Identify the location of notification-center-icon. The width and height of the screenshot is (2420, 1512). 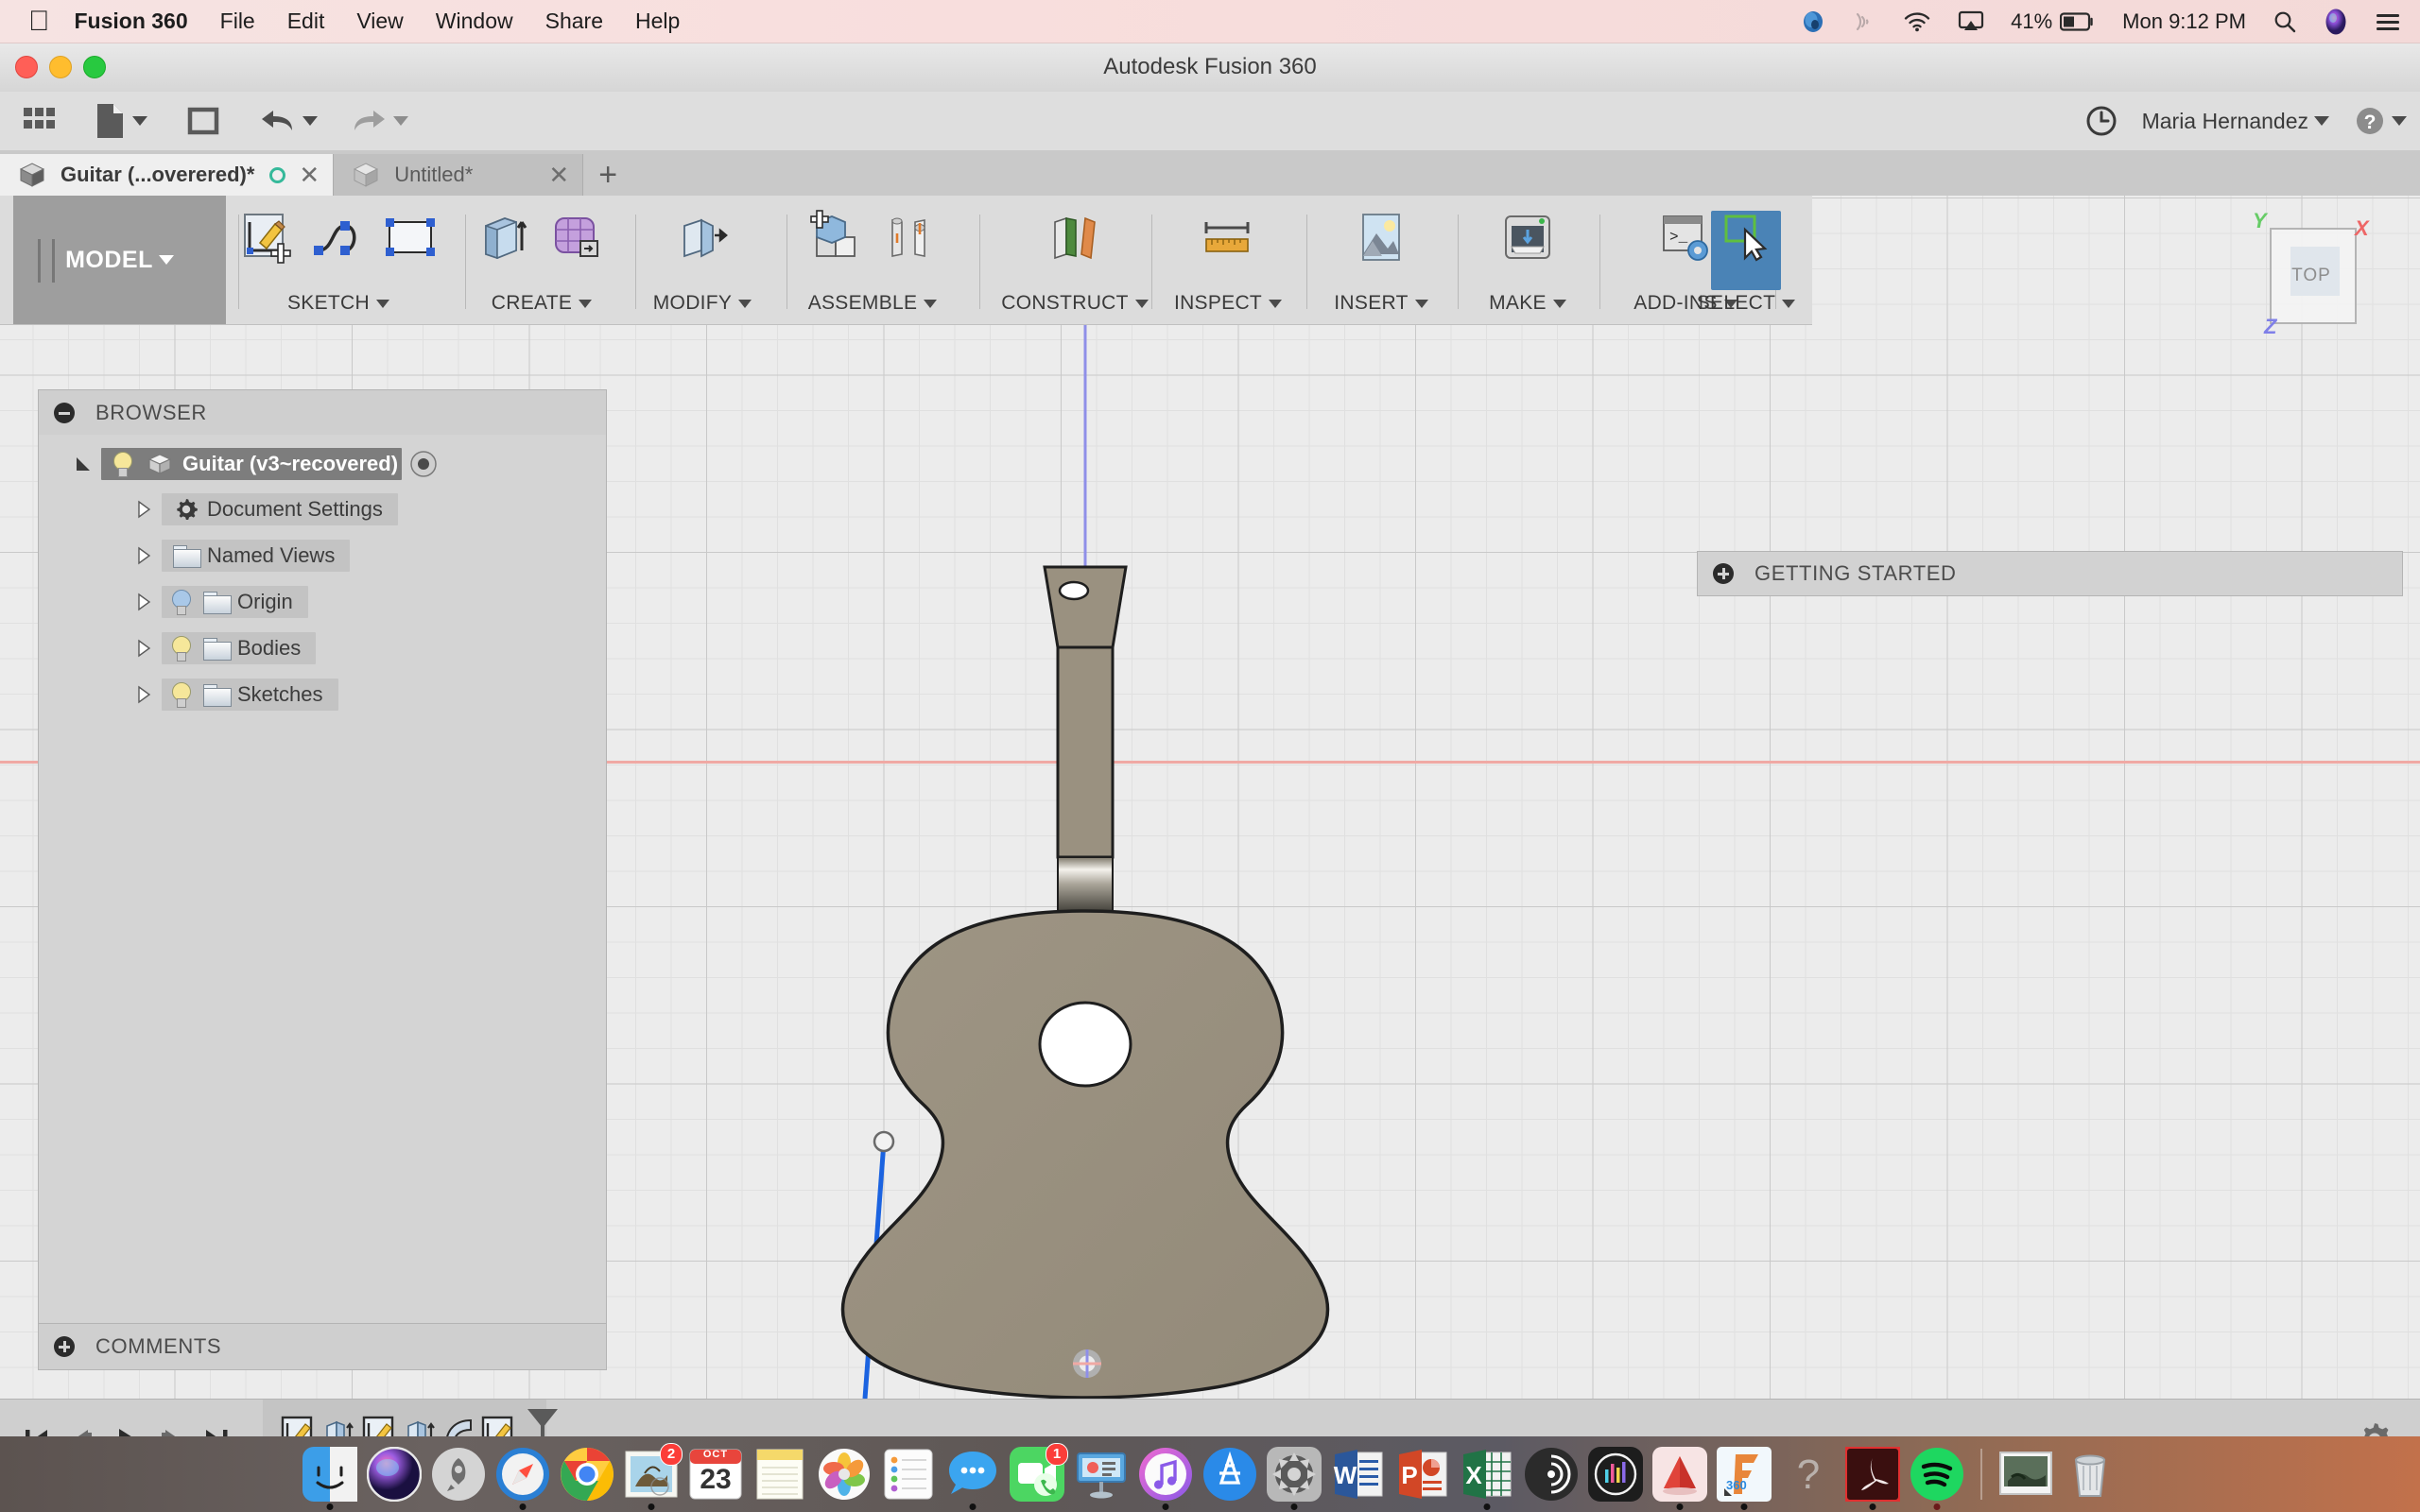
(2388, 21).